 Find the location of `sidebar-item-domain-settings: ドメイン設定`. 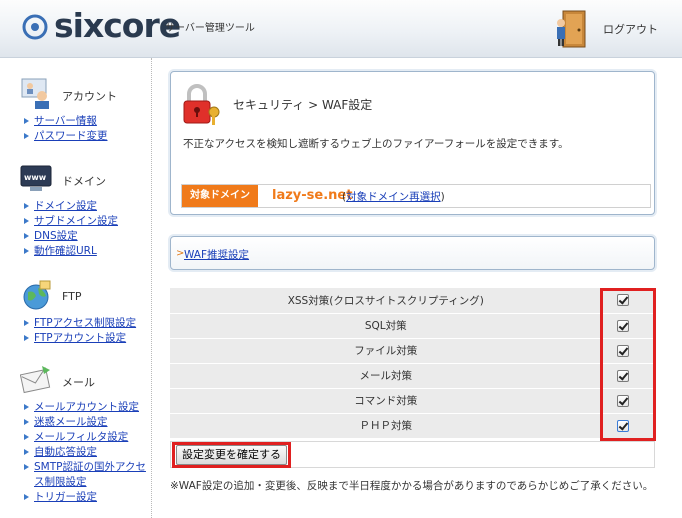

sidebar-item-domain-settings: ドメイン設定 is located at coordinates (86, 206).